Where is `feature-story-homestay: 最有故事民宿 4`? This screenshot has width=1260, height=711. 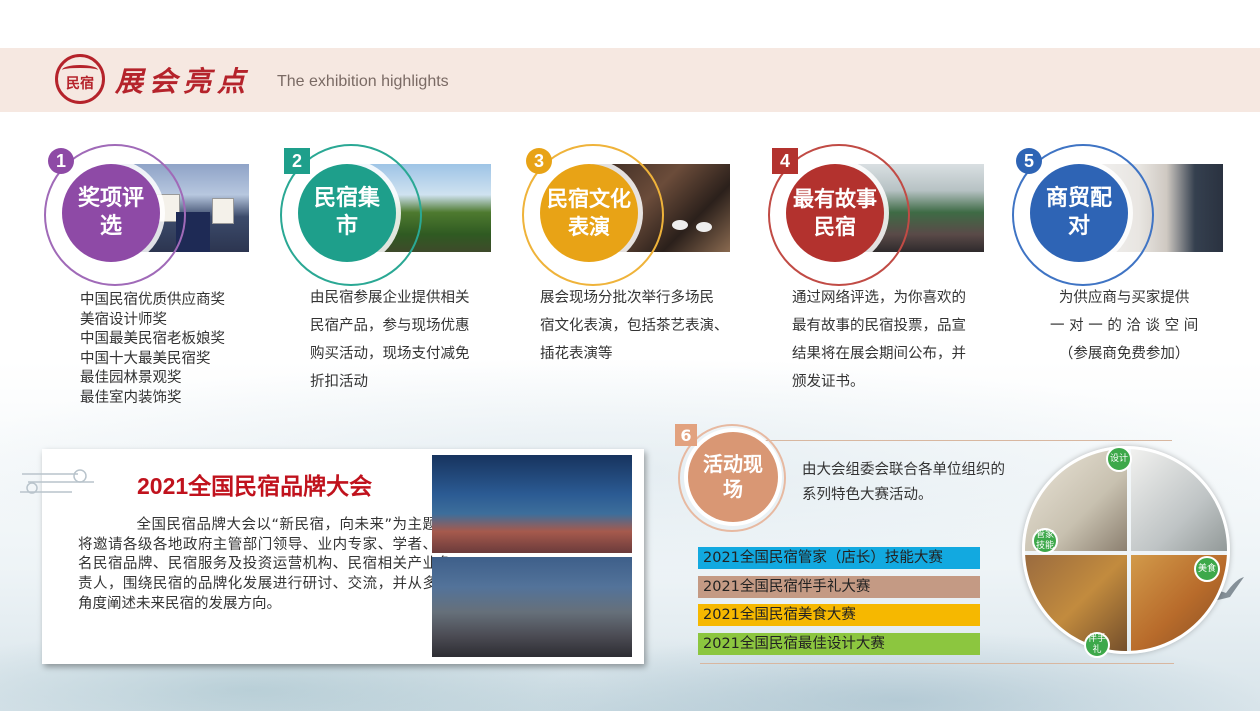 feature-story-homestay: 最有故事民宿 4 is located at coordinates (878, 216).